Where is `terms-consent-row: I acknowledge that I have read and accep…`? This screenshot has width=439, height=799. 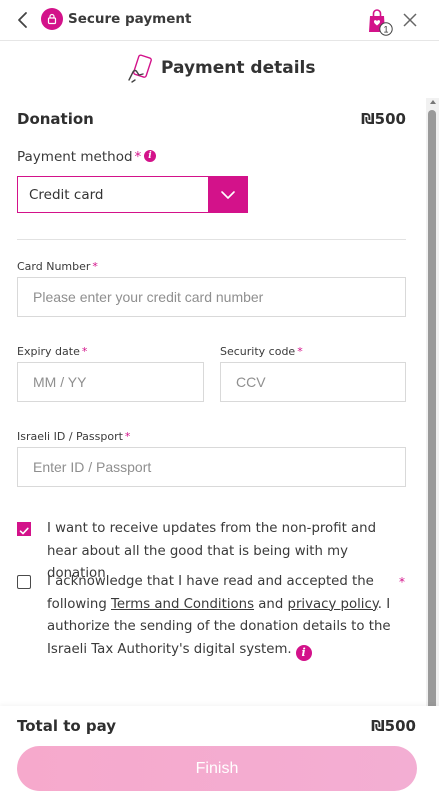
terms-consent-row: I acknowledge that I have read and accep… is located at coordinates (213, 617).